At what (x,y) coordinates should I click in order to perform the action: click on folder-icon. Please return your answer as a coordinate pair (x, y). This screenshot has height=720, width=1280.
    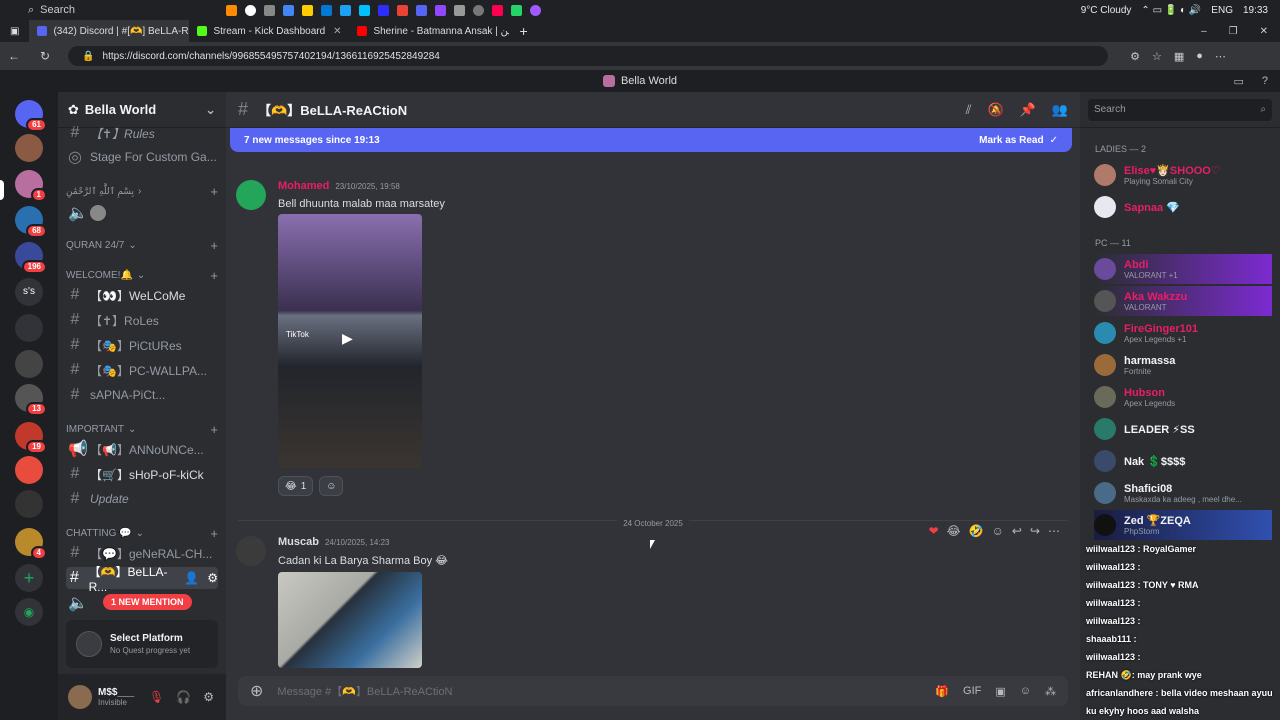
    Looking at the image, I should click on (29, 328).